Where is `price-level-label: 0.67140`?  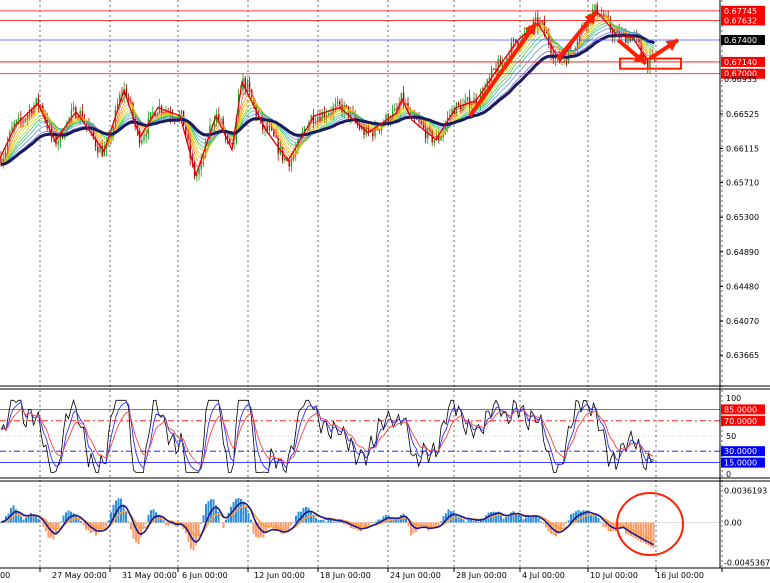 price-level-label: 0.67140 is located at coordinates (740, 62).